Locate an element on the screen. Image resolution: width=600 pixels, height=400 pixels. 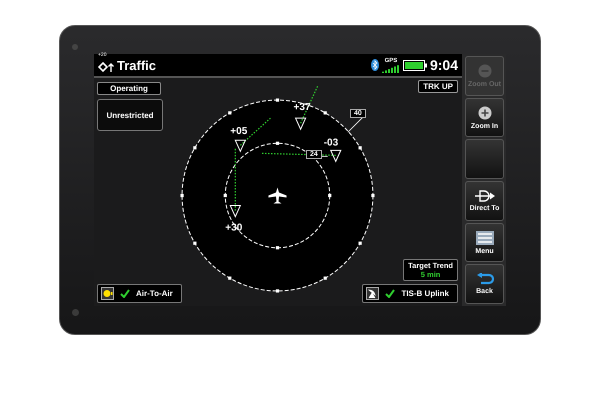
direct-to-icon is located at coordinates (485, 196).